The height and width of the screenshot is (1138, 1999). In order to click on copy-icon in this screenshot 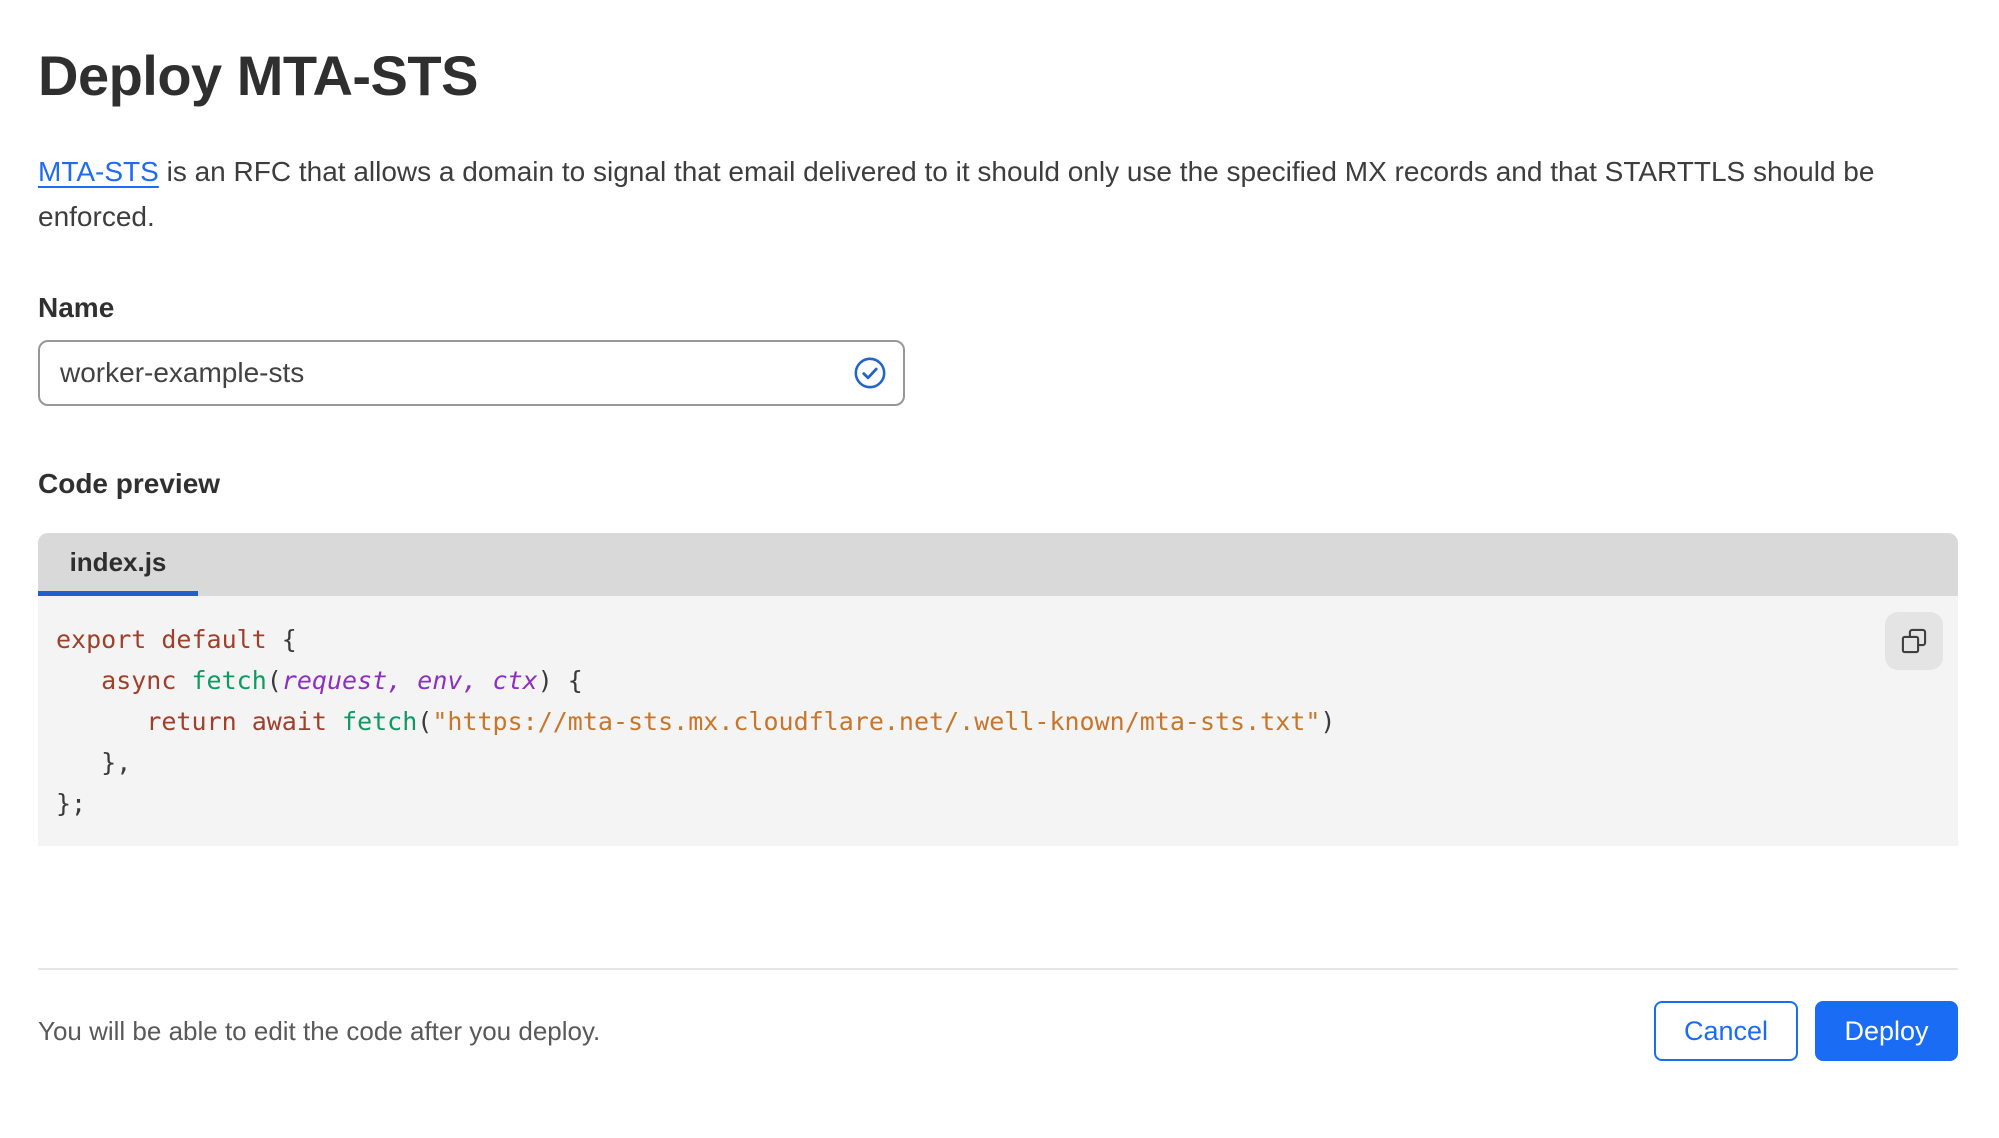, I will do `click(1914, 641)`.